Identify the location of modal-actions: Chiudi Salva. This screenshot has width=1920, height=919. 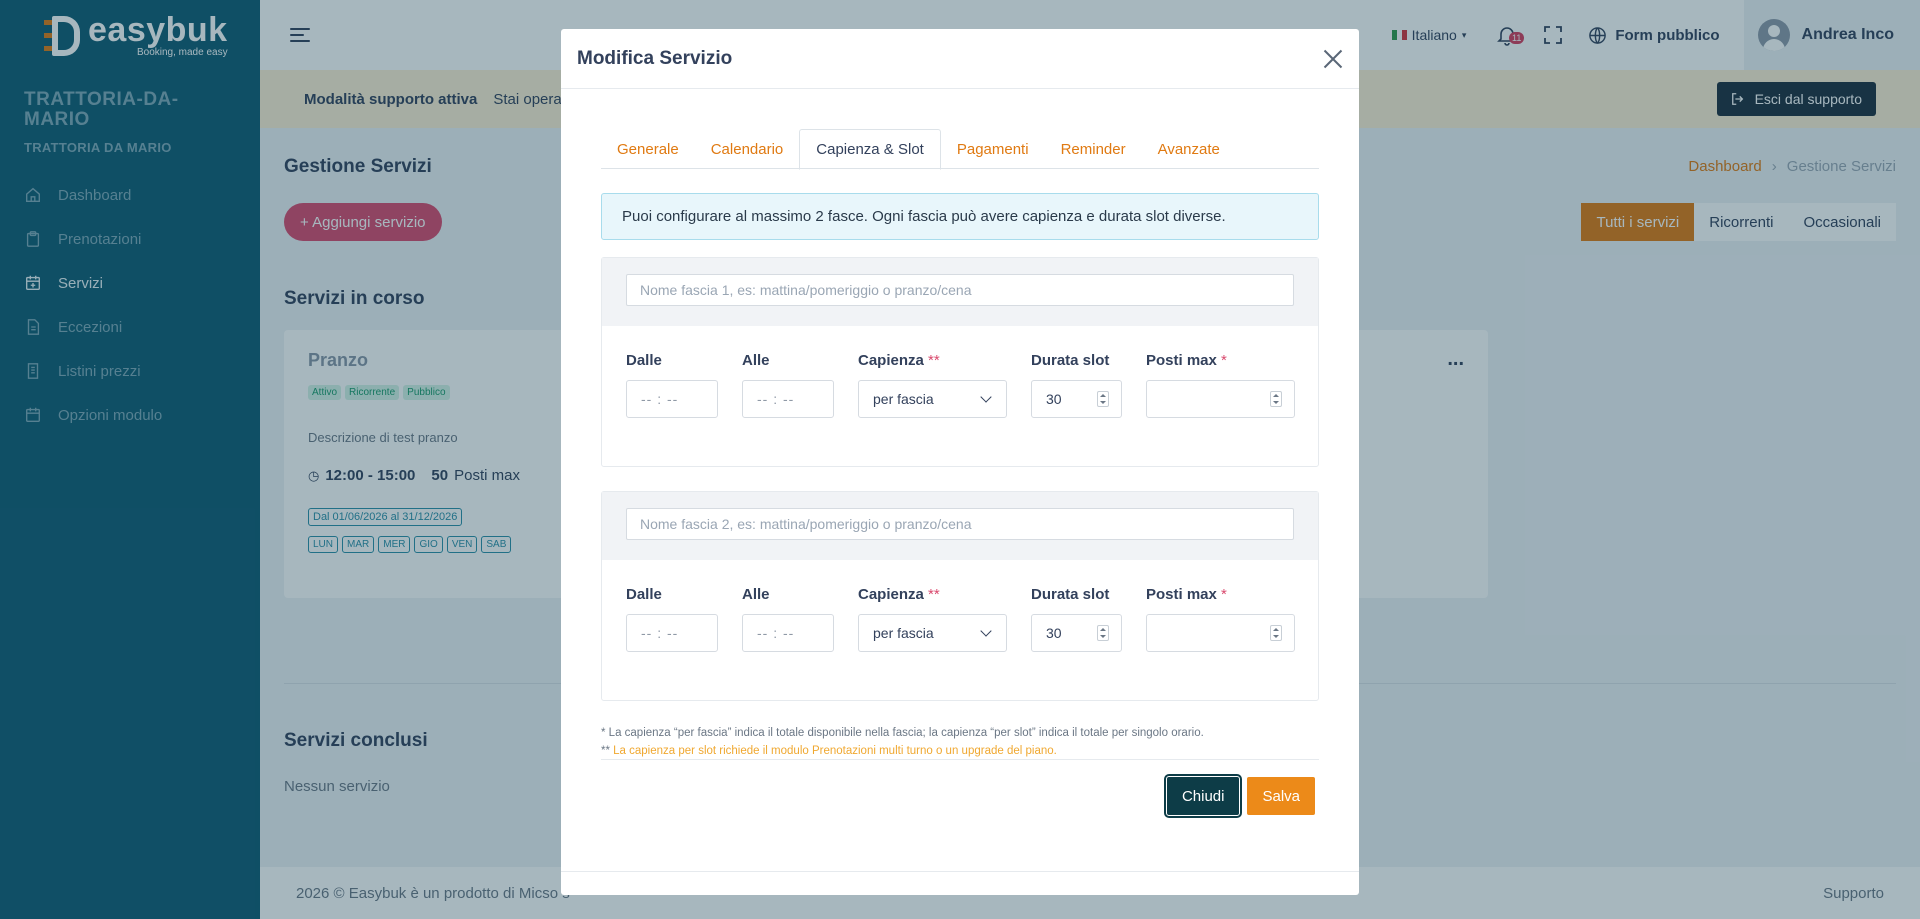
(1239, 796).